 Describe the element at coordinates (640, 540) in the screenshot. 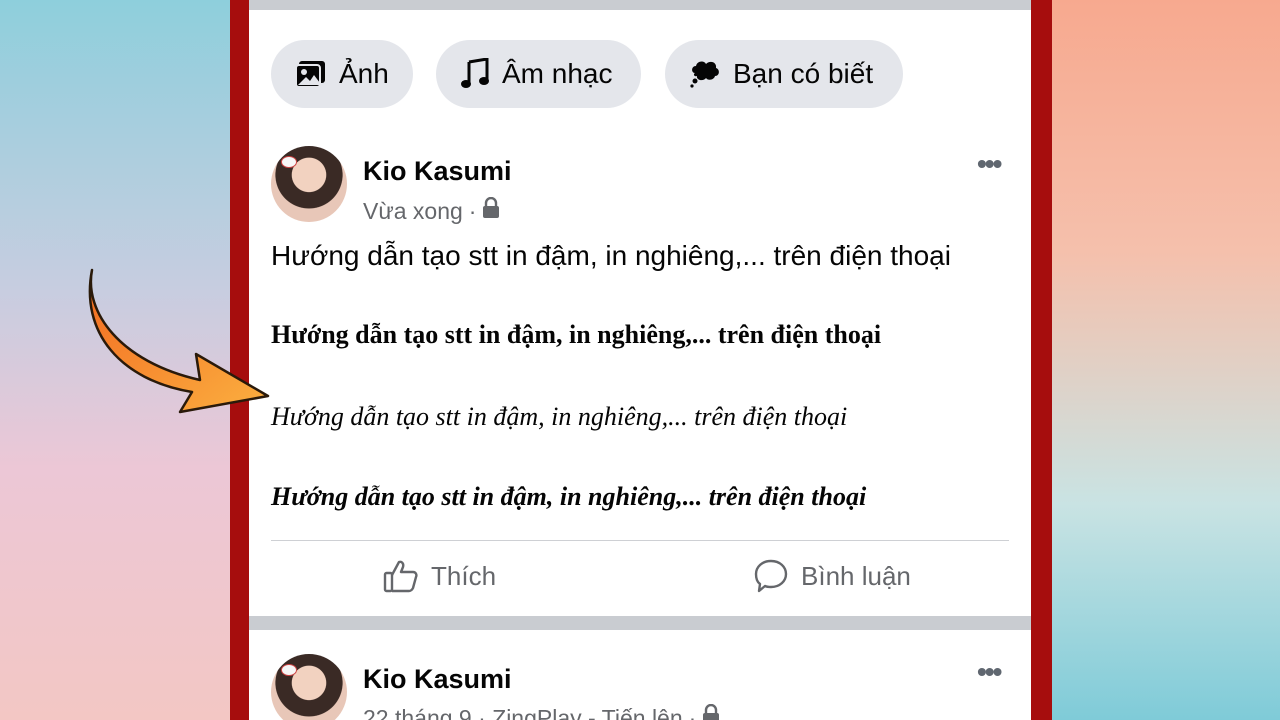

I see `action-divider` at that location.